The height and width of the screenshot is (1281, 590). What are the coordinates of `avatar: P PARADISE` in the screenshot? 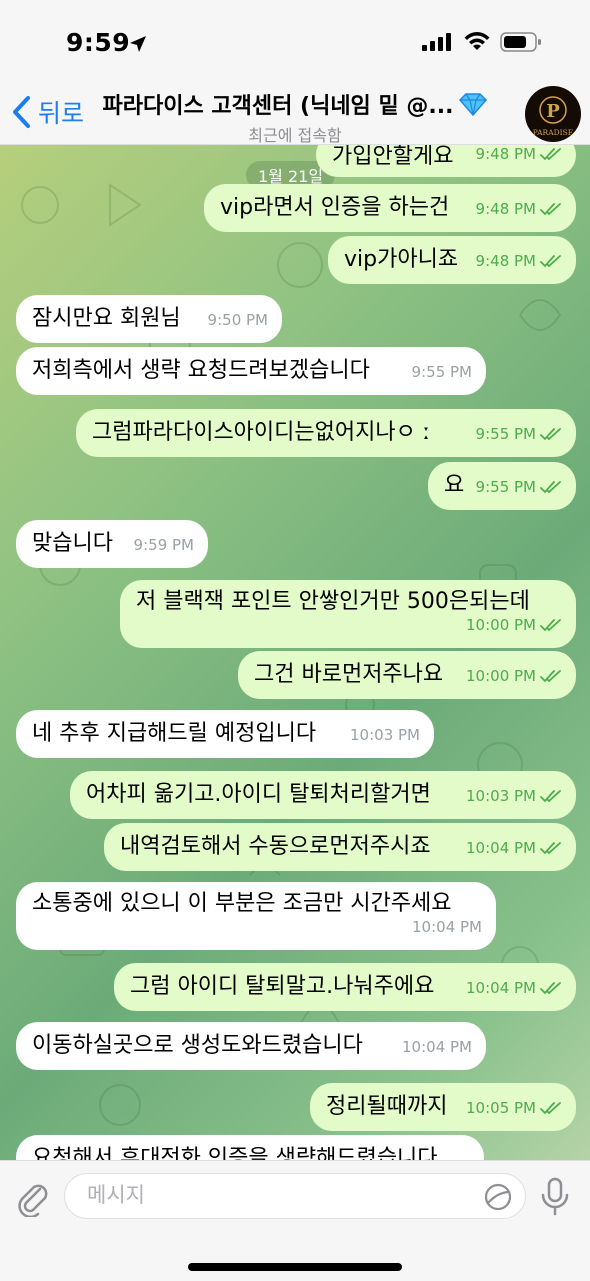 It's located at (553, 114).